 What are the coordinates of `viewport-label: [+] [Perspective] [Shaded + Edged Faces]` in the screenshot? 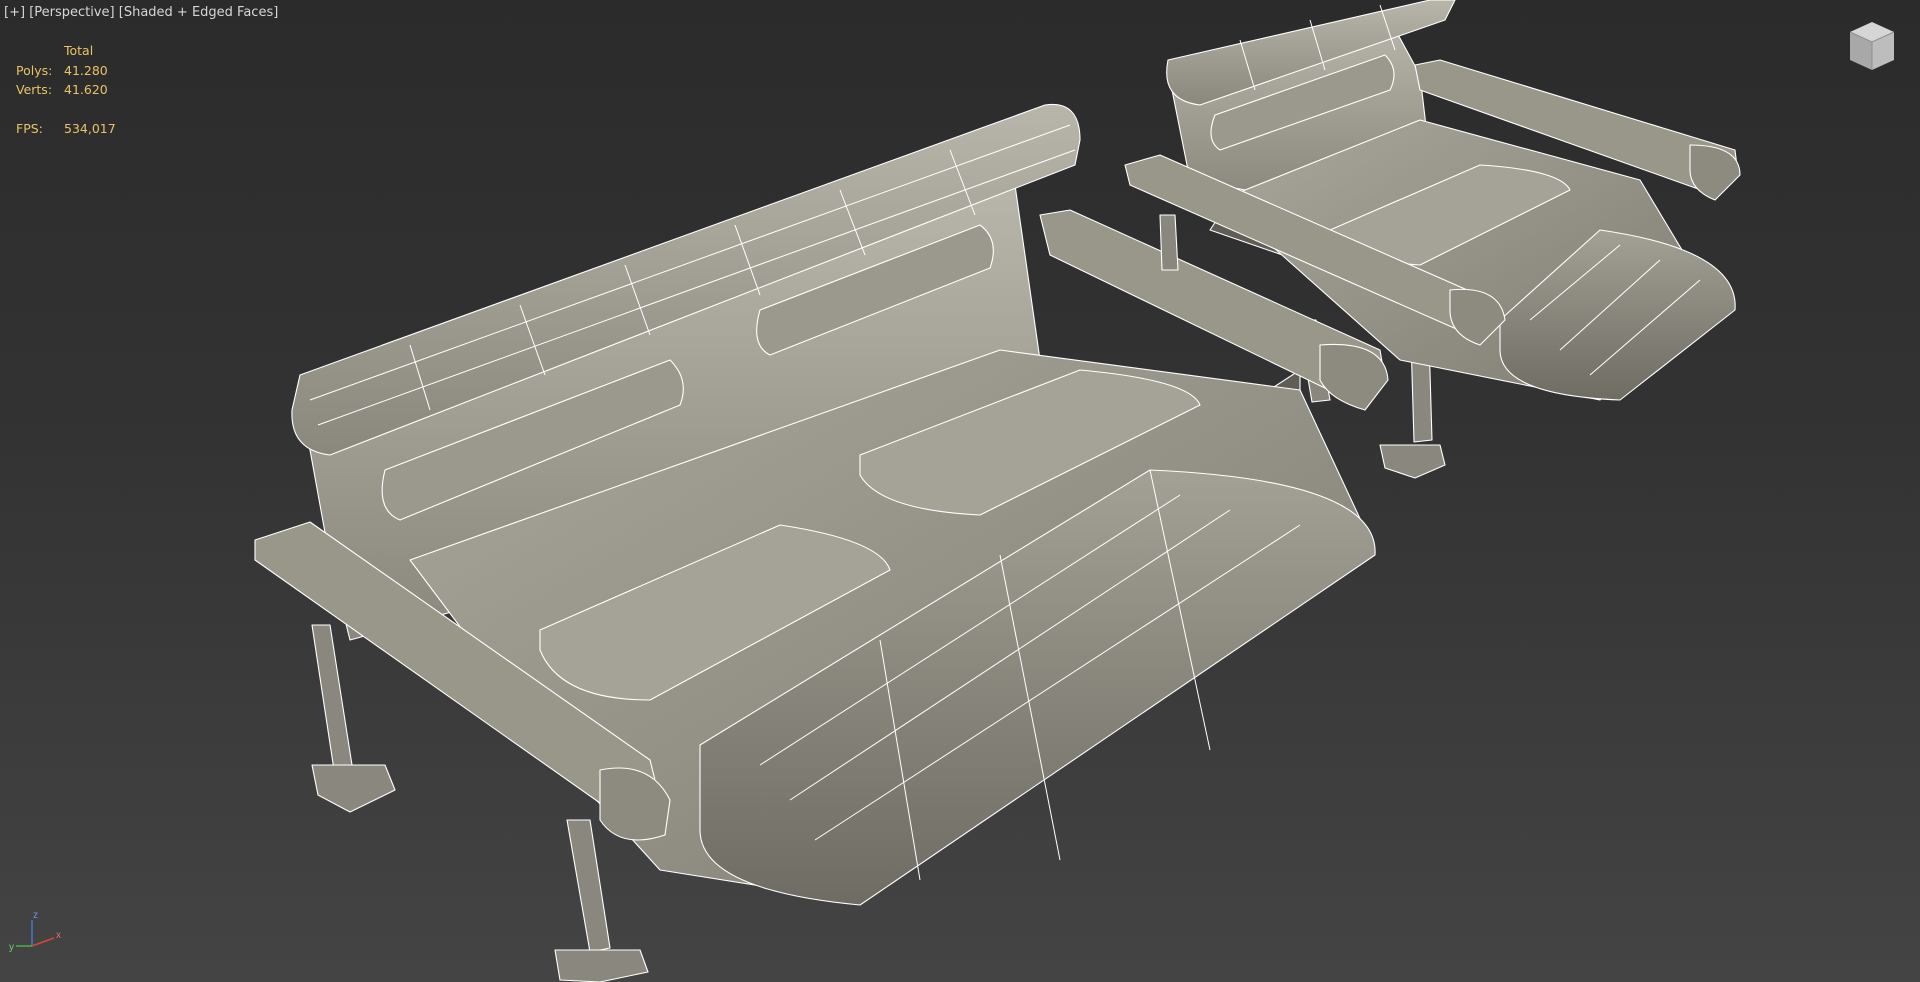 It's located at (141, 12).